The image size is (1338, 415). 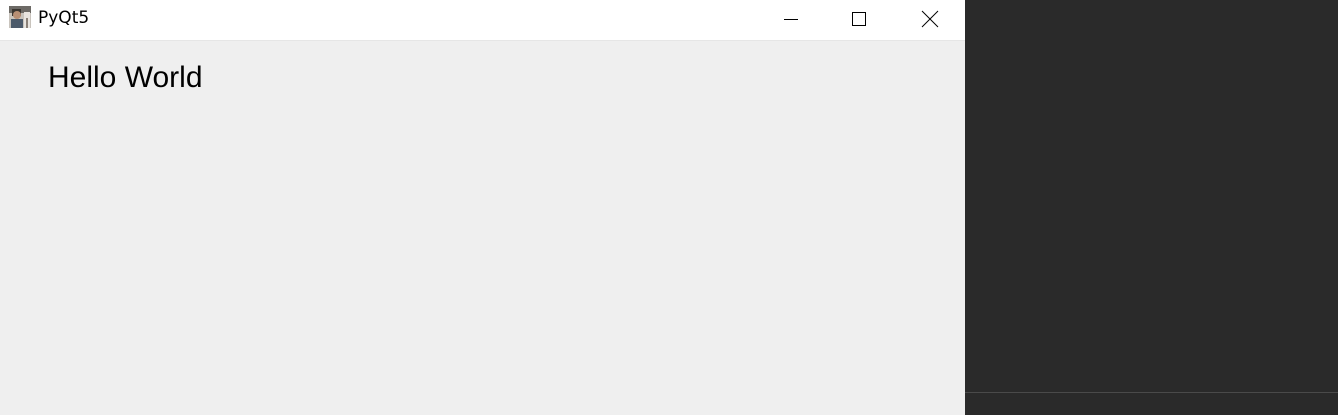 What do you see at coordinates (64, 18) in the screenshot?
I see `window-title: PyQt5` at bounding box center [64, 18].